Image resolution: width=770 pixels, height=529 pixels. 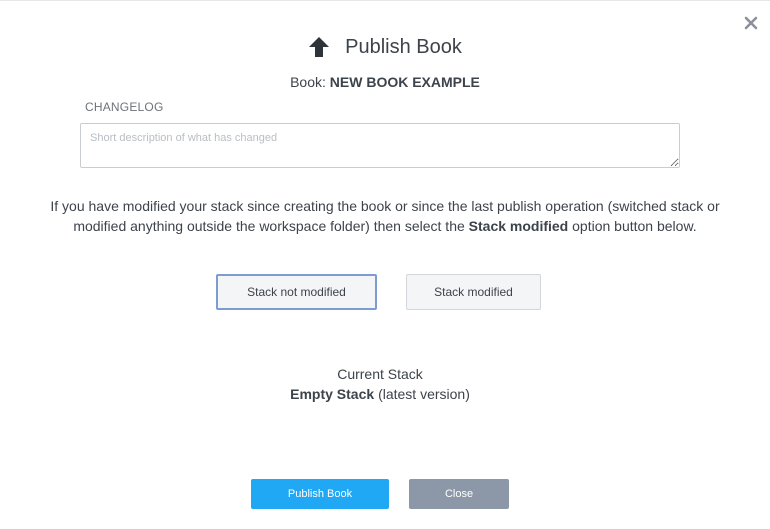 I want to click on stack-not-modified-label: Stack not modified, so click(x=296, y=292).